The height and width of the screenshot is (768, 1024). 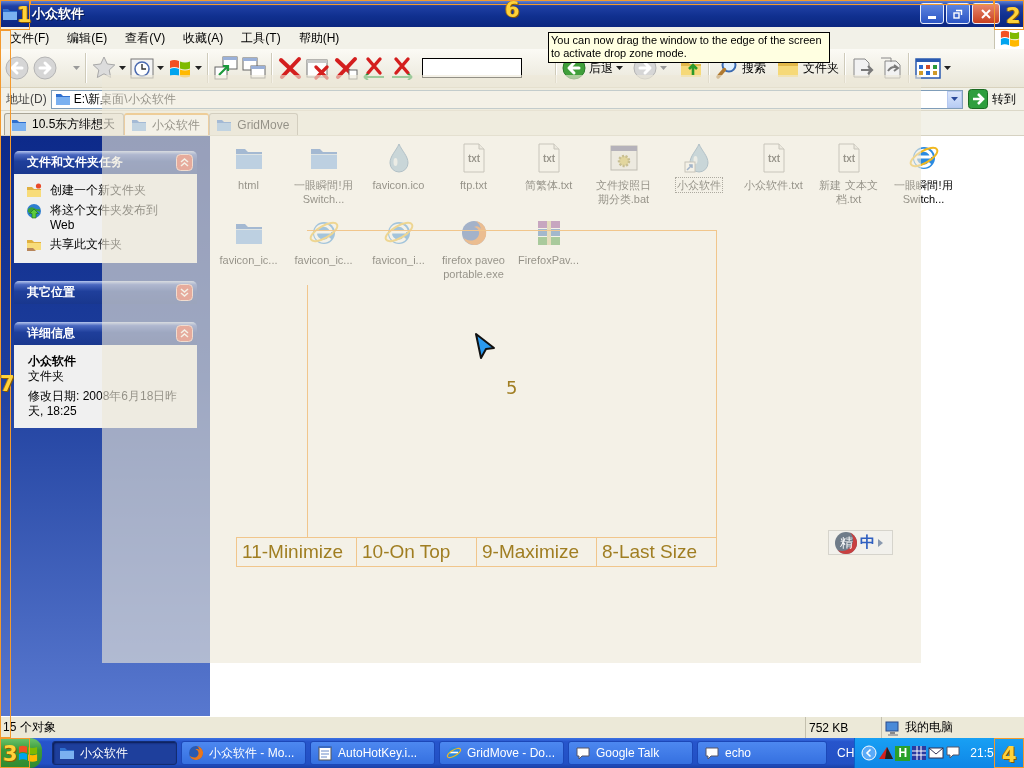 What do you see at coordinates (142, 68) in the screenshot?
I see `clock-window-icon` at bounding box center [142, 68].